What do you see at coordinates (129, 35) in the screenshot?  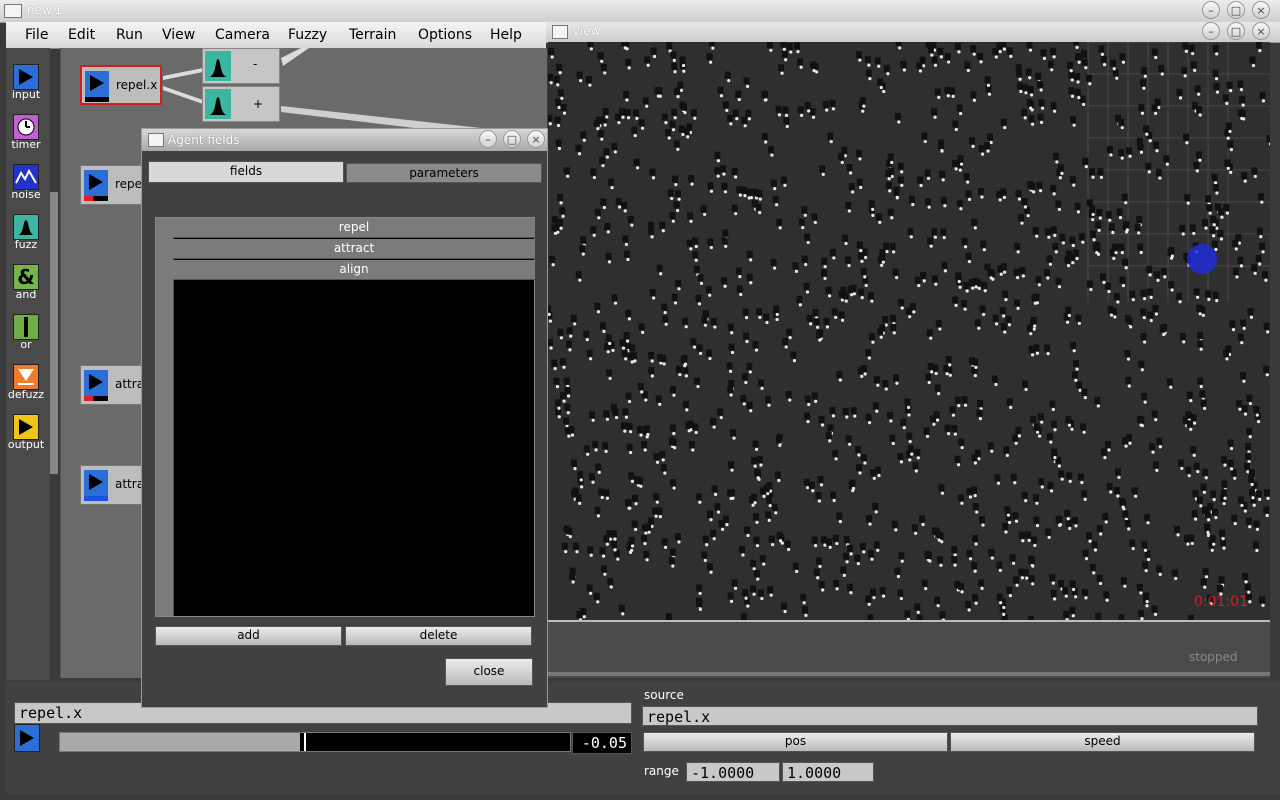 I see `menu-run: Run` at bounding box center [129, 35].